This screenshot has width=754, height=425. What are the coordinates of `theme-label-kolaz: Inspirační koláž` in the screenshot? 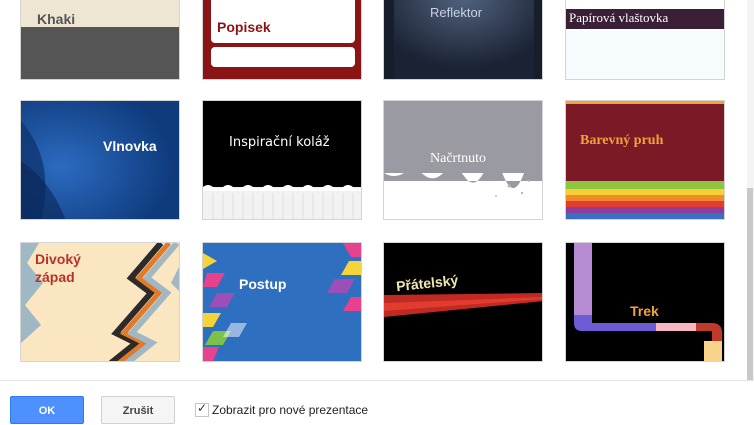 It's located at (279, 142).